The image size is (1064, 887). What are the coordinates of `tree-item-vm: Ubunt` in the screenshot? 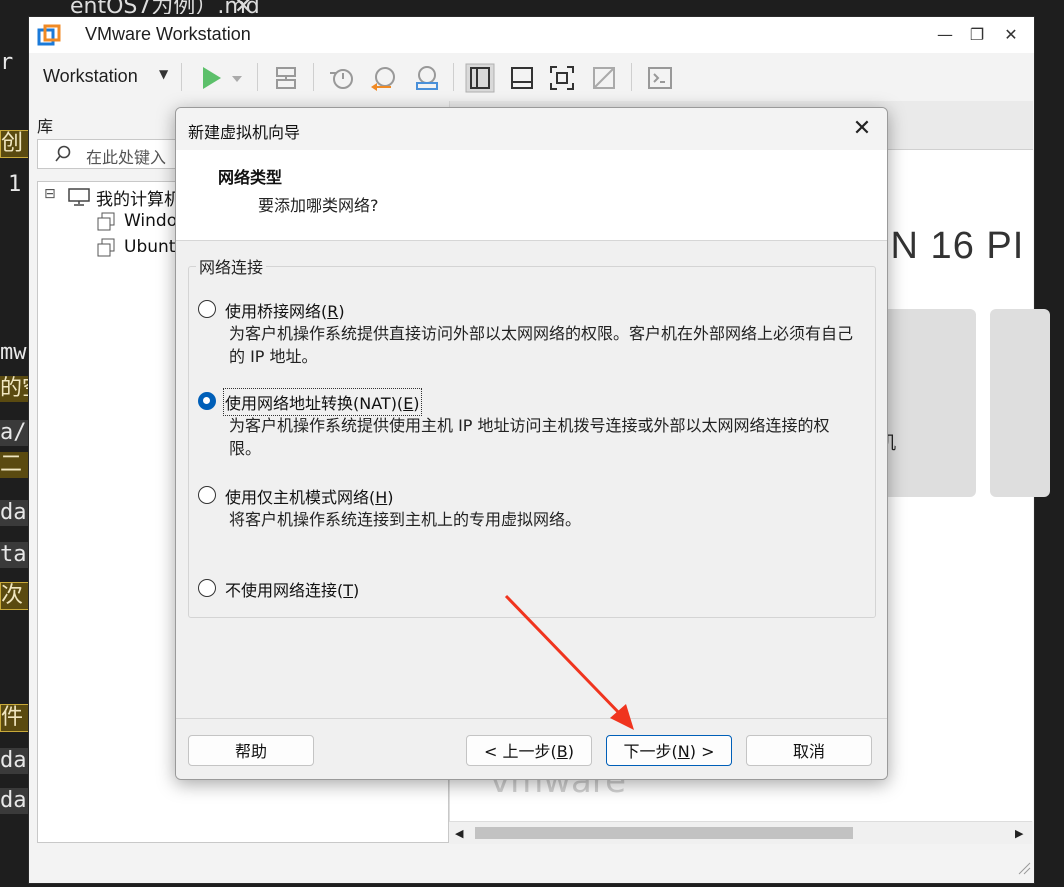 It's located at (149, 247).